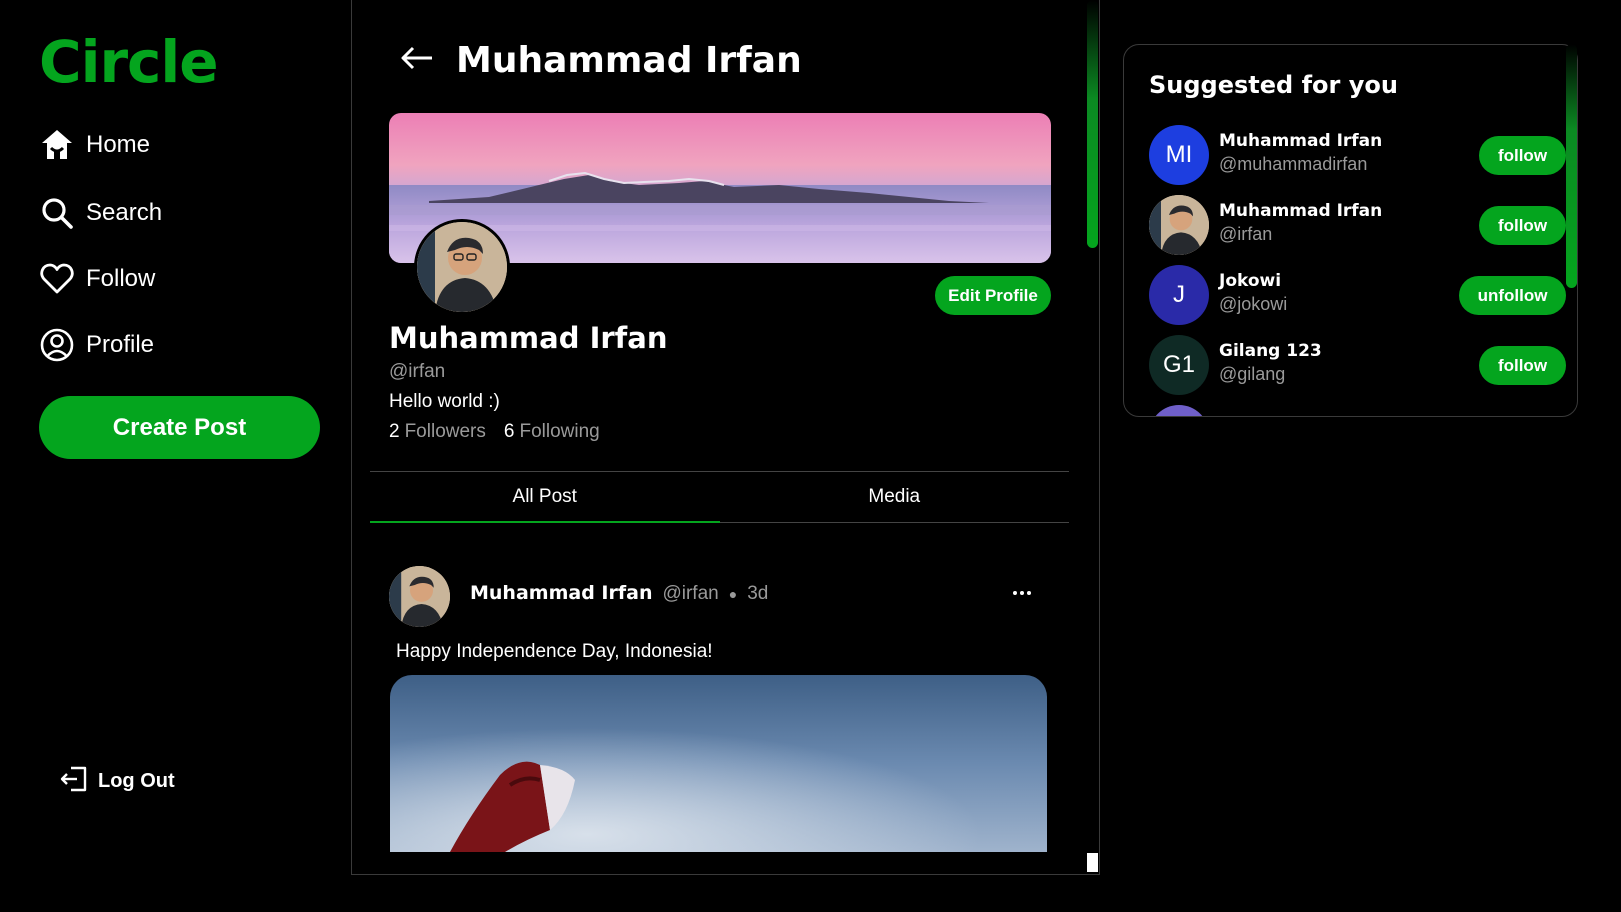 This screenshot has width=1621, height=912. I want to click on edit-profile-button: Edit Profile, so click(993, 295).